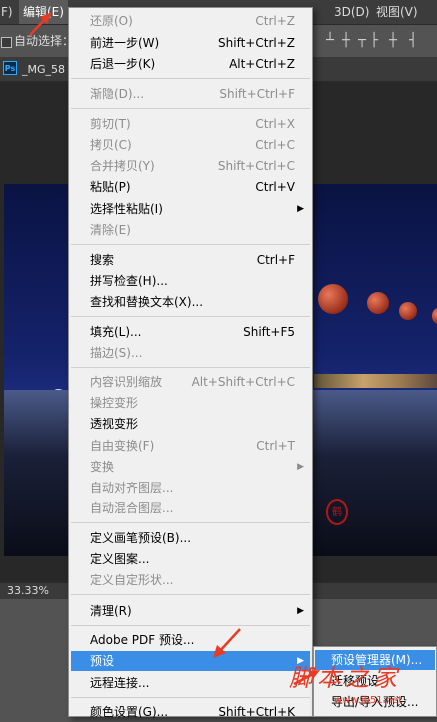 The height and width of the screenshot is (722, 437). Describe the element at coordinates (345, 678) in the screenshot. I see `watermark-text: 脚本之家` at that location.